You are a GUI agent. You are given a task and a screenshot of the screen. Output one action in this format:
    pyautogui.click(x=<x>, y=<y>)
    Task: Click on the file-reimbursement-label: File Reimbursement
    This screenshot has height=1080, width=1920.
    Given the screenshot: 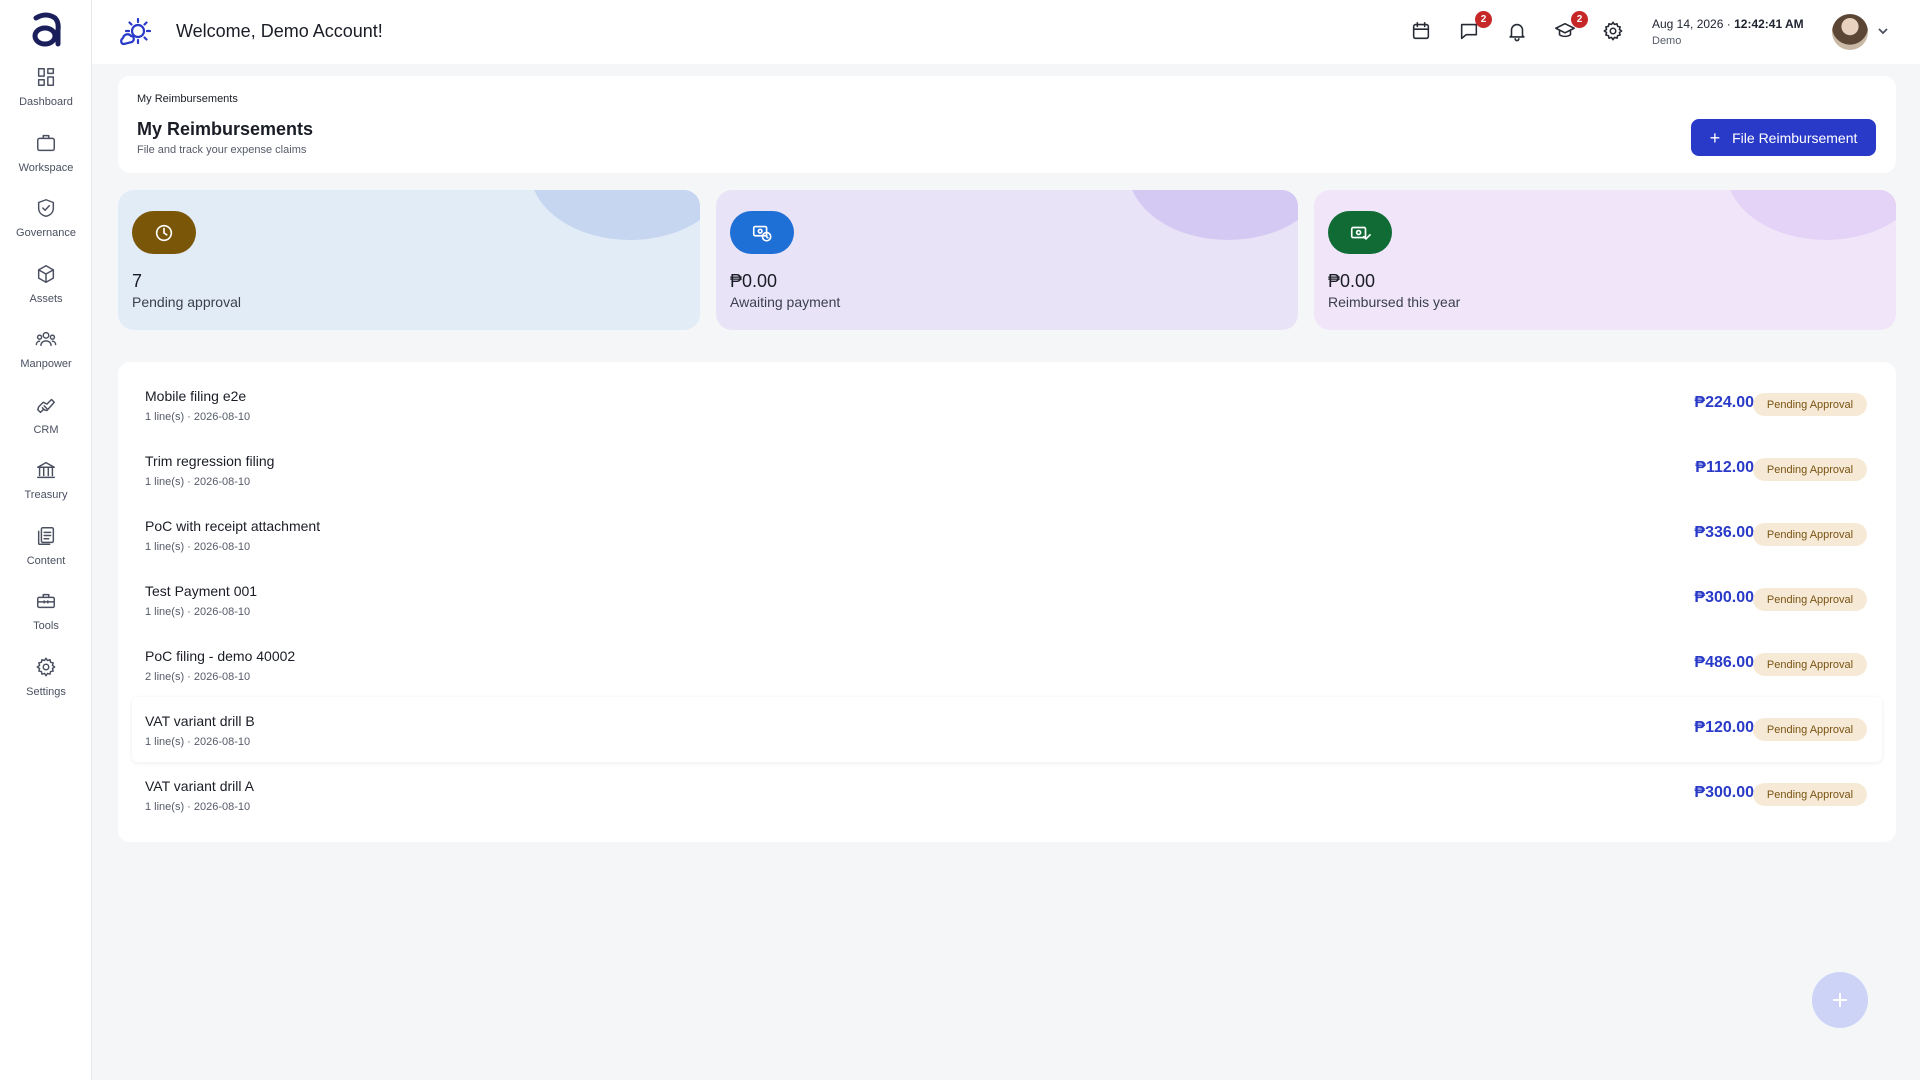 What is the action you would take?
    pyautogui.click(x=1795, y=137)
    